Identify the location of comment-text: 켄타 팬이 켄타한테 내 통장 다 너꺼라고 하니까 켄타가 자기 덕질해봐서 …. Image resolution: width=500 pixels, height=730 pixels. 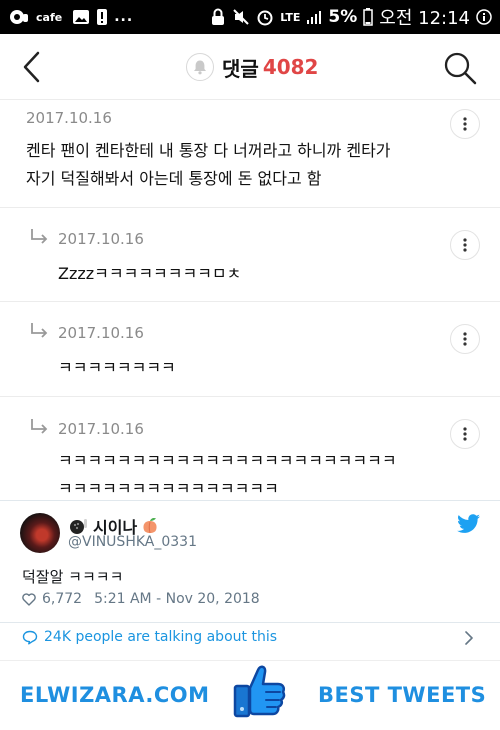
(208, 165).